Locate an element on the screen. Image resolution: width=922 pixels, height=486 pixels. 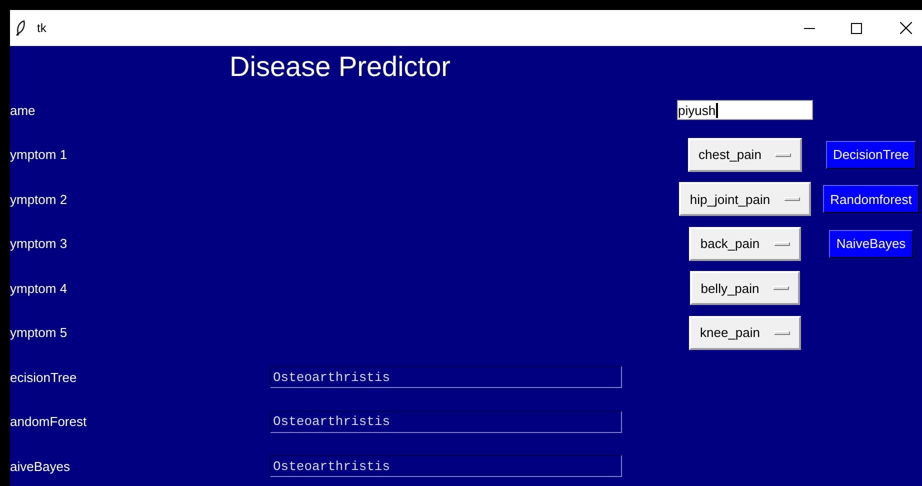
option-menu: belly_pain is located at coordinates (745, 288).